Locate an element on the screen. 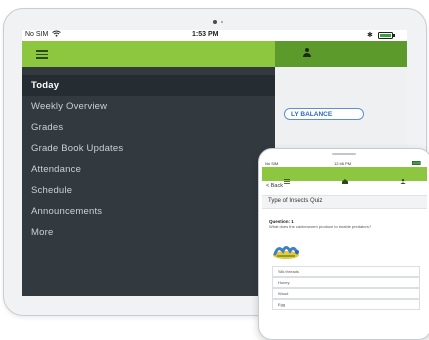 Image resolution: width=429 pixels, height=340 pixels. phone-battery-icon is located at coordinates (417, 163).